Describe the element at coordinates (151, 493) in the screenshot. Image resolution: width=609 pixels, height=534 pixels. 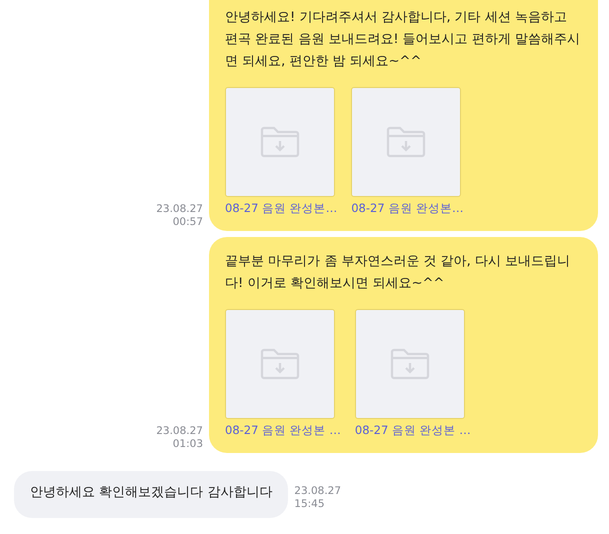
I see `message-text: 안녕하세요 확인해보겠습니다 감사합니다` at that location.